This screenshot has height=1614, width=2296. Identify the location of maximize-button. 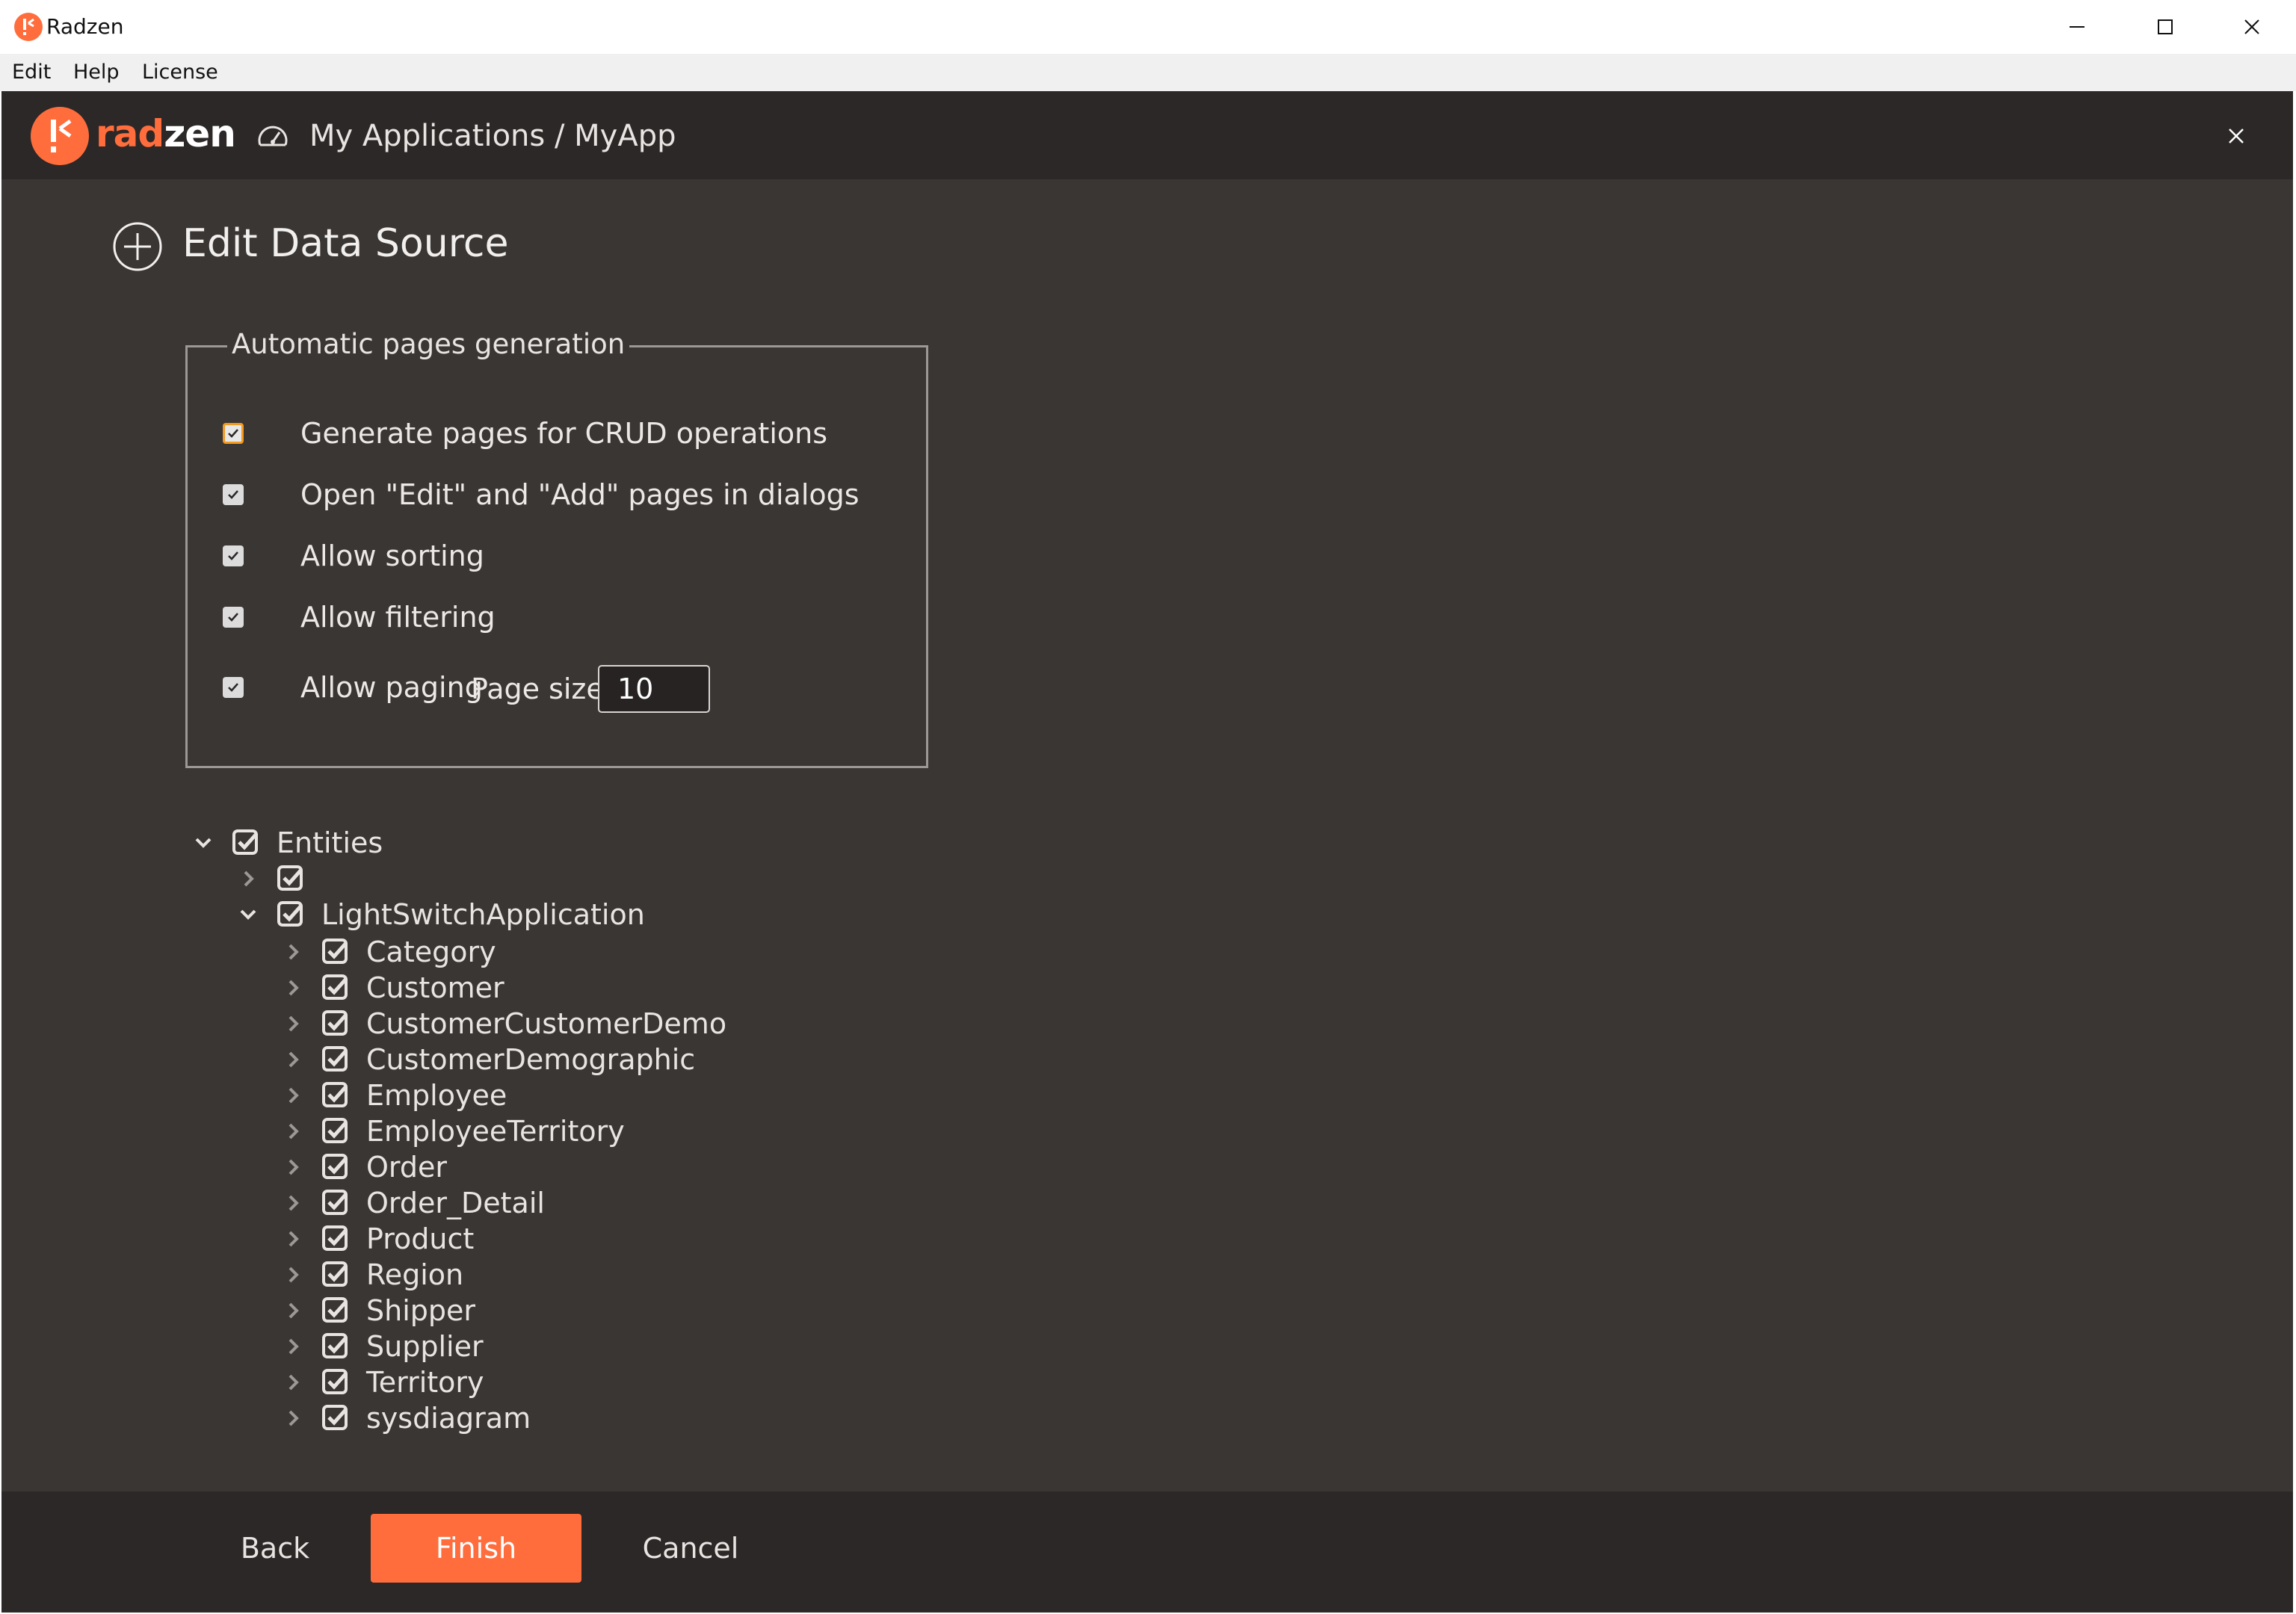
(2165, 27).